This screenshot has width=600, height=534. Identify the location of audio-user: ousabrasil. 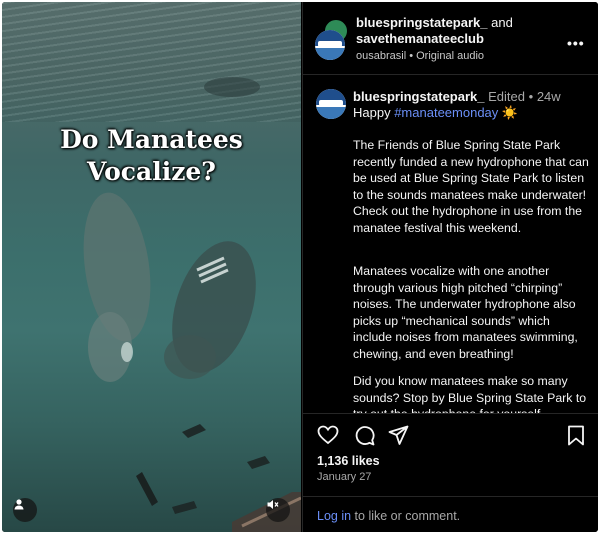
(381, 56).